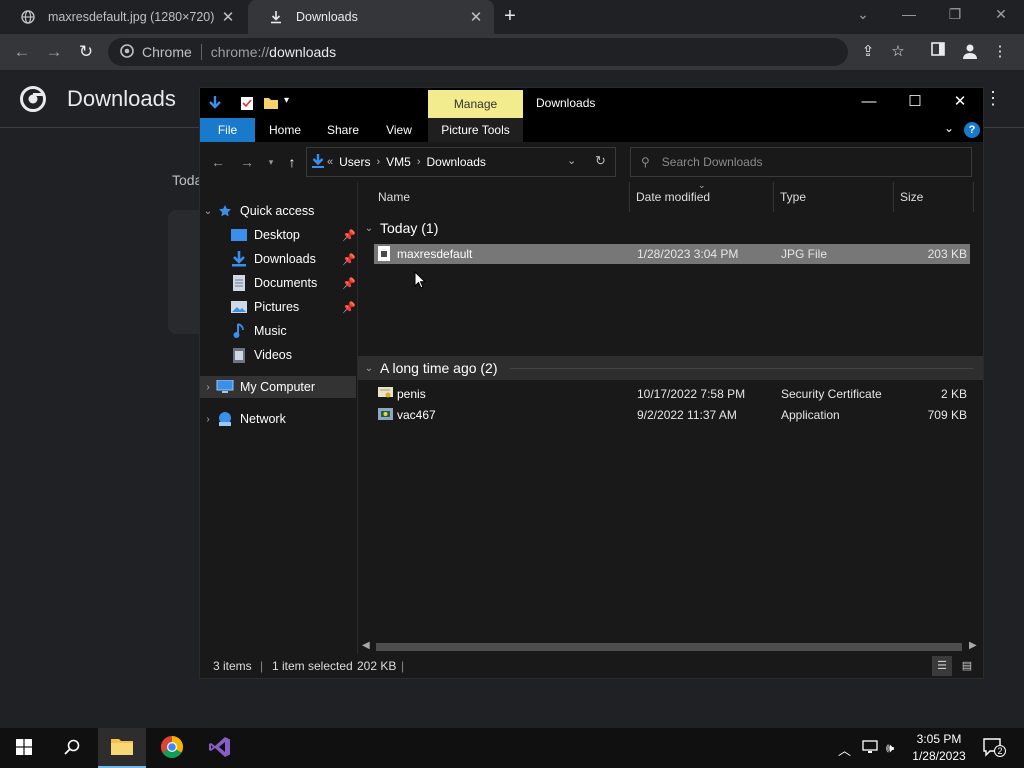  Describe the element at coordinates (292, 162) in the screenshot. I see `up-button: ↑` at that location.